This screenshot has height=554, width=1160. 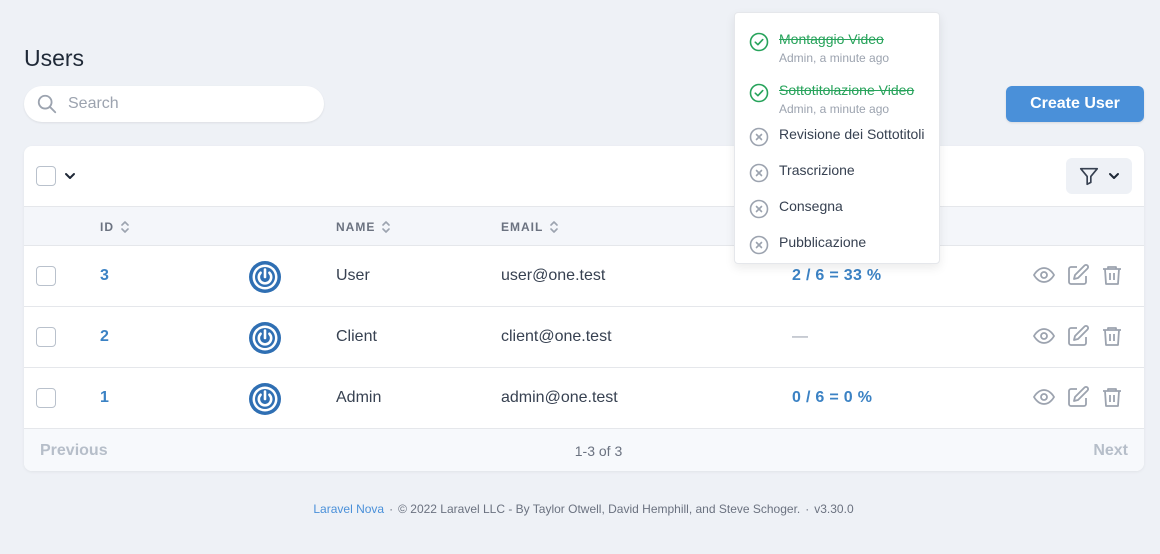 What do you see at coordinates (584, 176) in the screenshot?
I see `table-toolbar` at bounding box center [584, 176].